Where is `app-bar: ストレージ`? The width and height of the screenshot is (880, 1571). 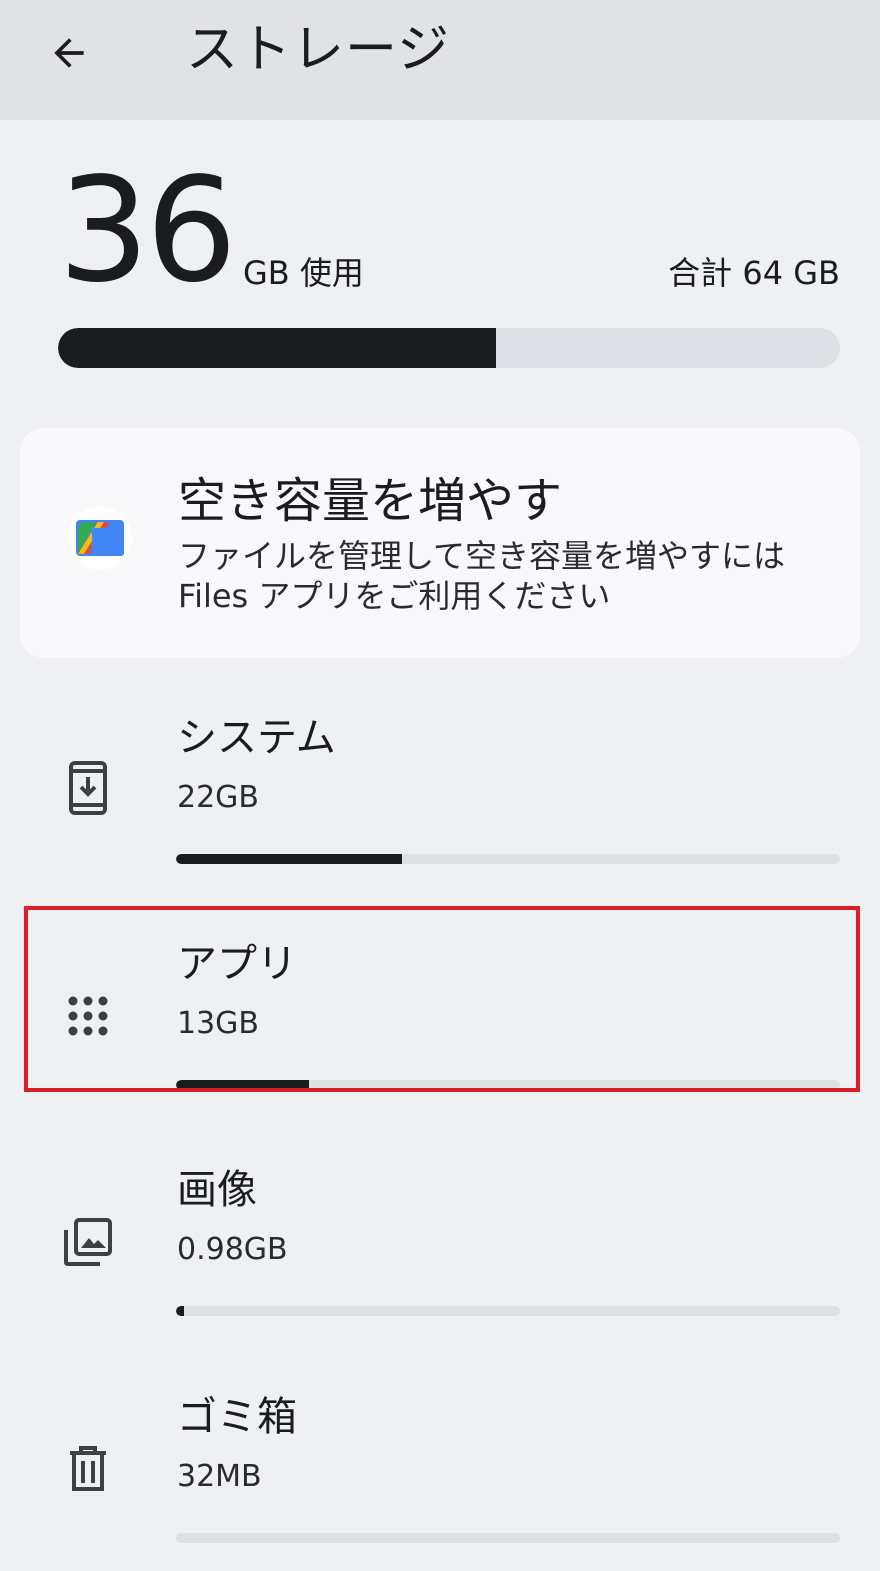
app-bar: ストレージ is located at coordinates (440, 60).